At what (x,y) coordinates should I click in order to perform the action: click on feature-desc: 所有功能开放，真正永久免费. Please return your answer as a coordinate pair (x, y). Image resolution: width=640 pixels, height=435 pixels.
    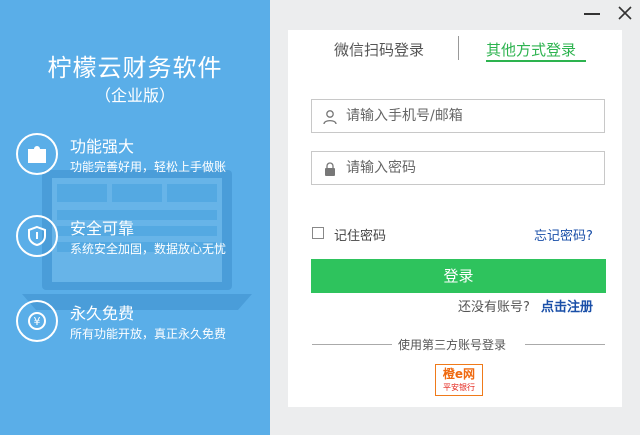
    Looking at the image, I should click on (148, 334).